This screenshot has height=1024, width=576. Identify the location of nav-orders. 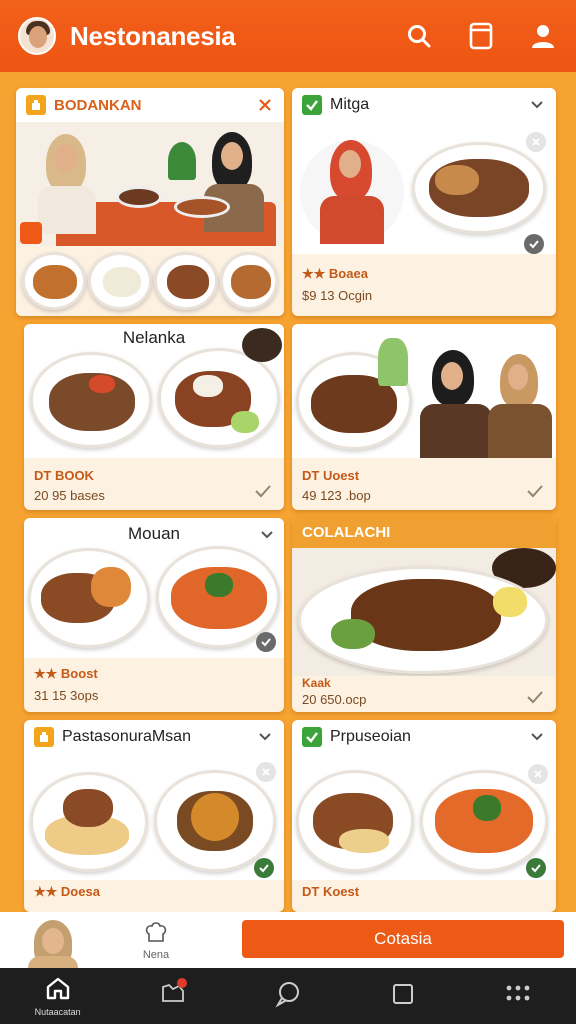
(403, 996).